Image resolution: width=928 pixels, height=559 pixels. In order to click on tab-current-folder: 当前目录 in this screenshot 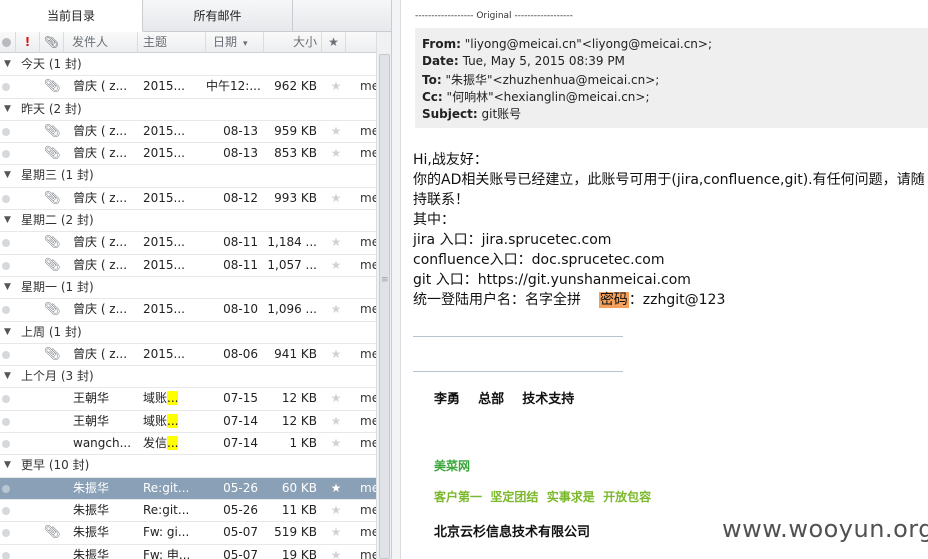, I will do `click(71, 16)`.